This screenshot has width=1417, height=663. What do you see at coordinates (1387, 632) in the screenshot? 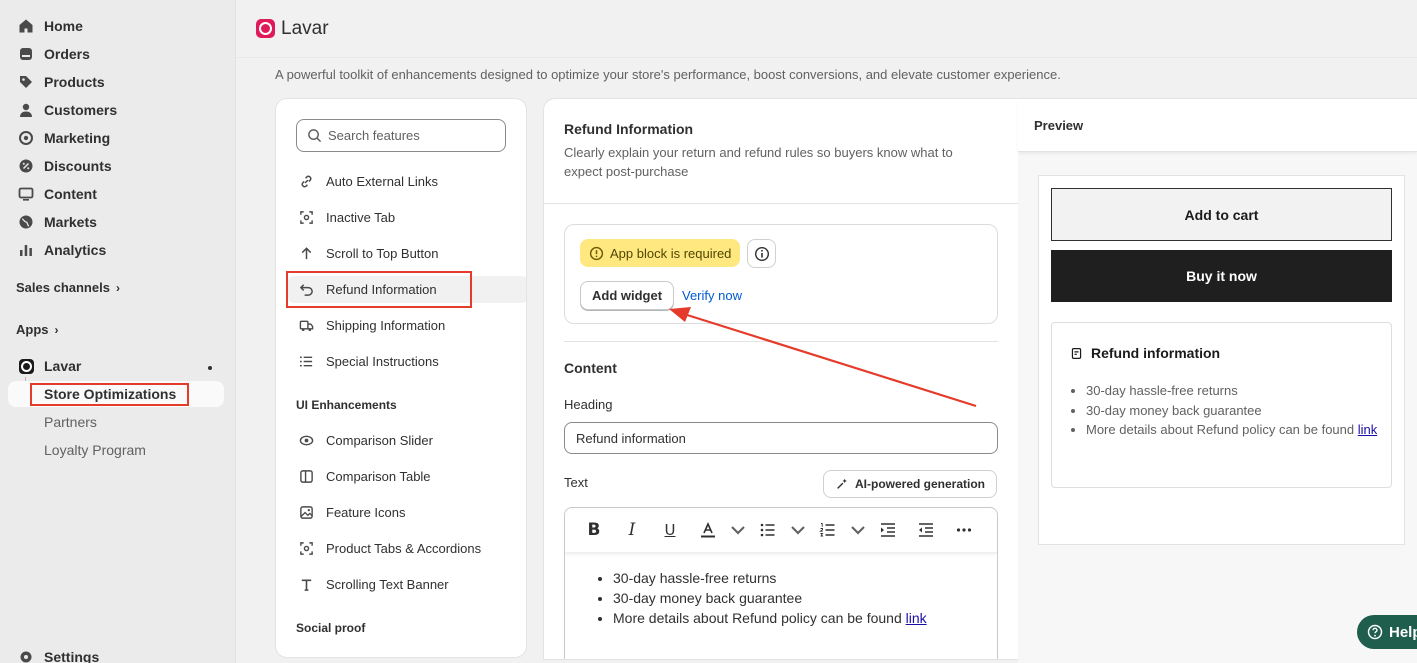
I see `help-button: Help` at bounding box center [1387, 632].